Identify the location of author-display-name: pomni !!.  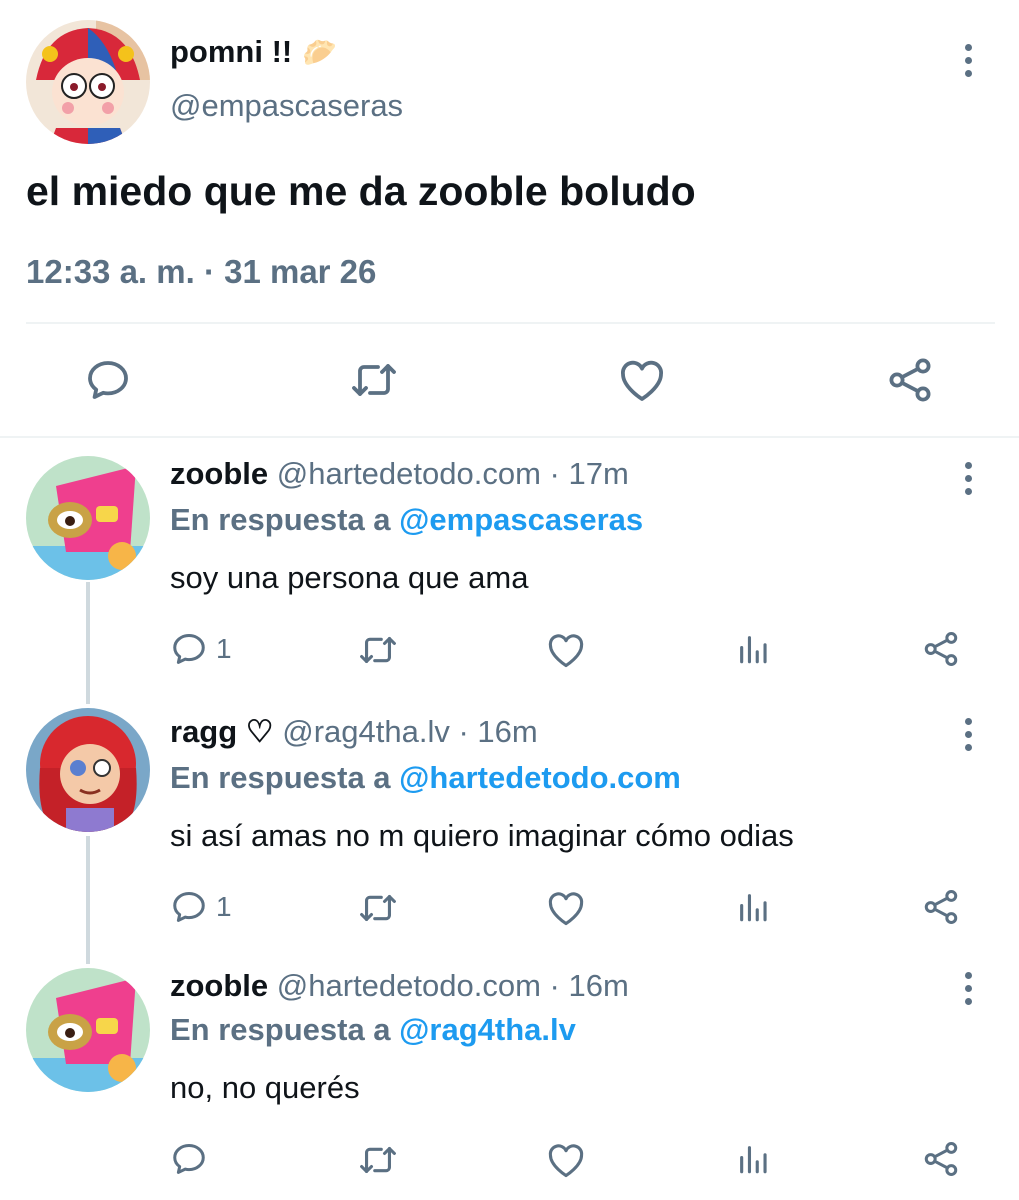
(231, 51).